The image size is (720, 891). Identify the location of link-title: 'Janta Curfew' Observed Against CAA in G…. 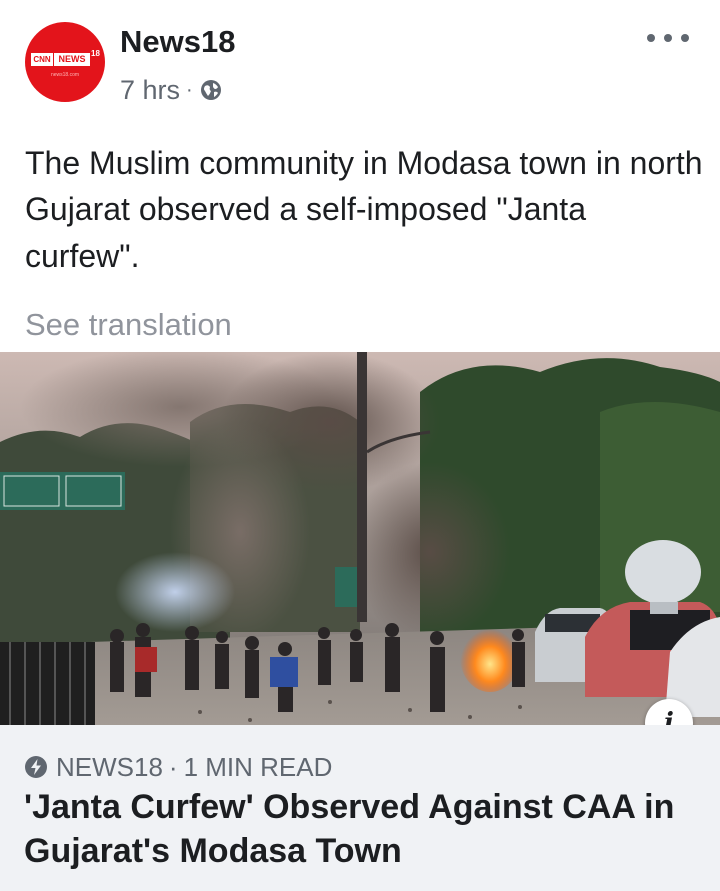
(364, 829).